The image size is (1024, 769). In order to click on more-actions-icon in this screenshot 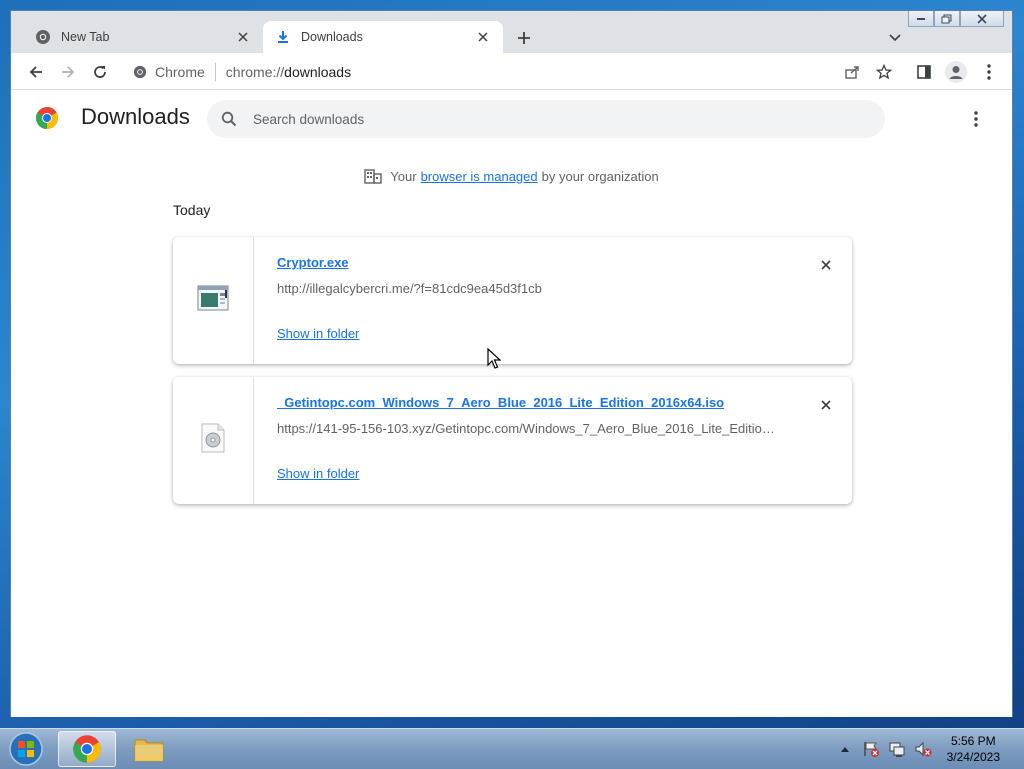, I will do `click(976, 119)`.